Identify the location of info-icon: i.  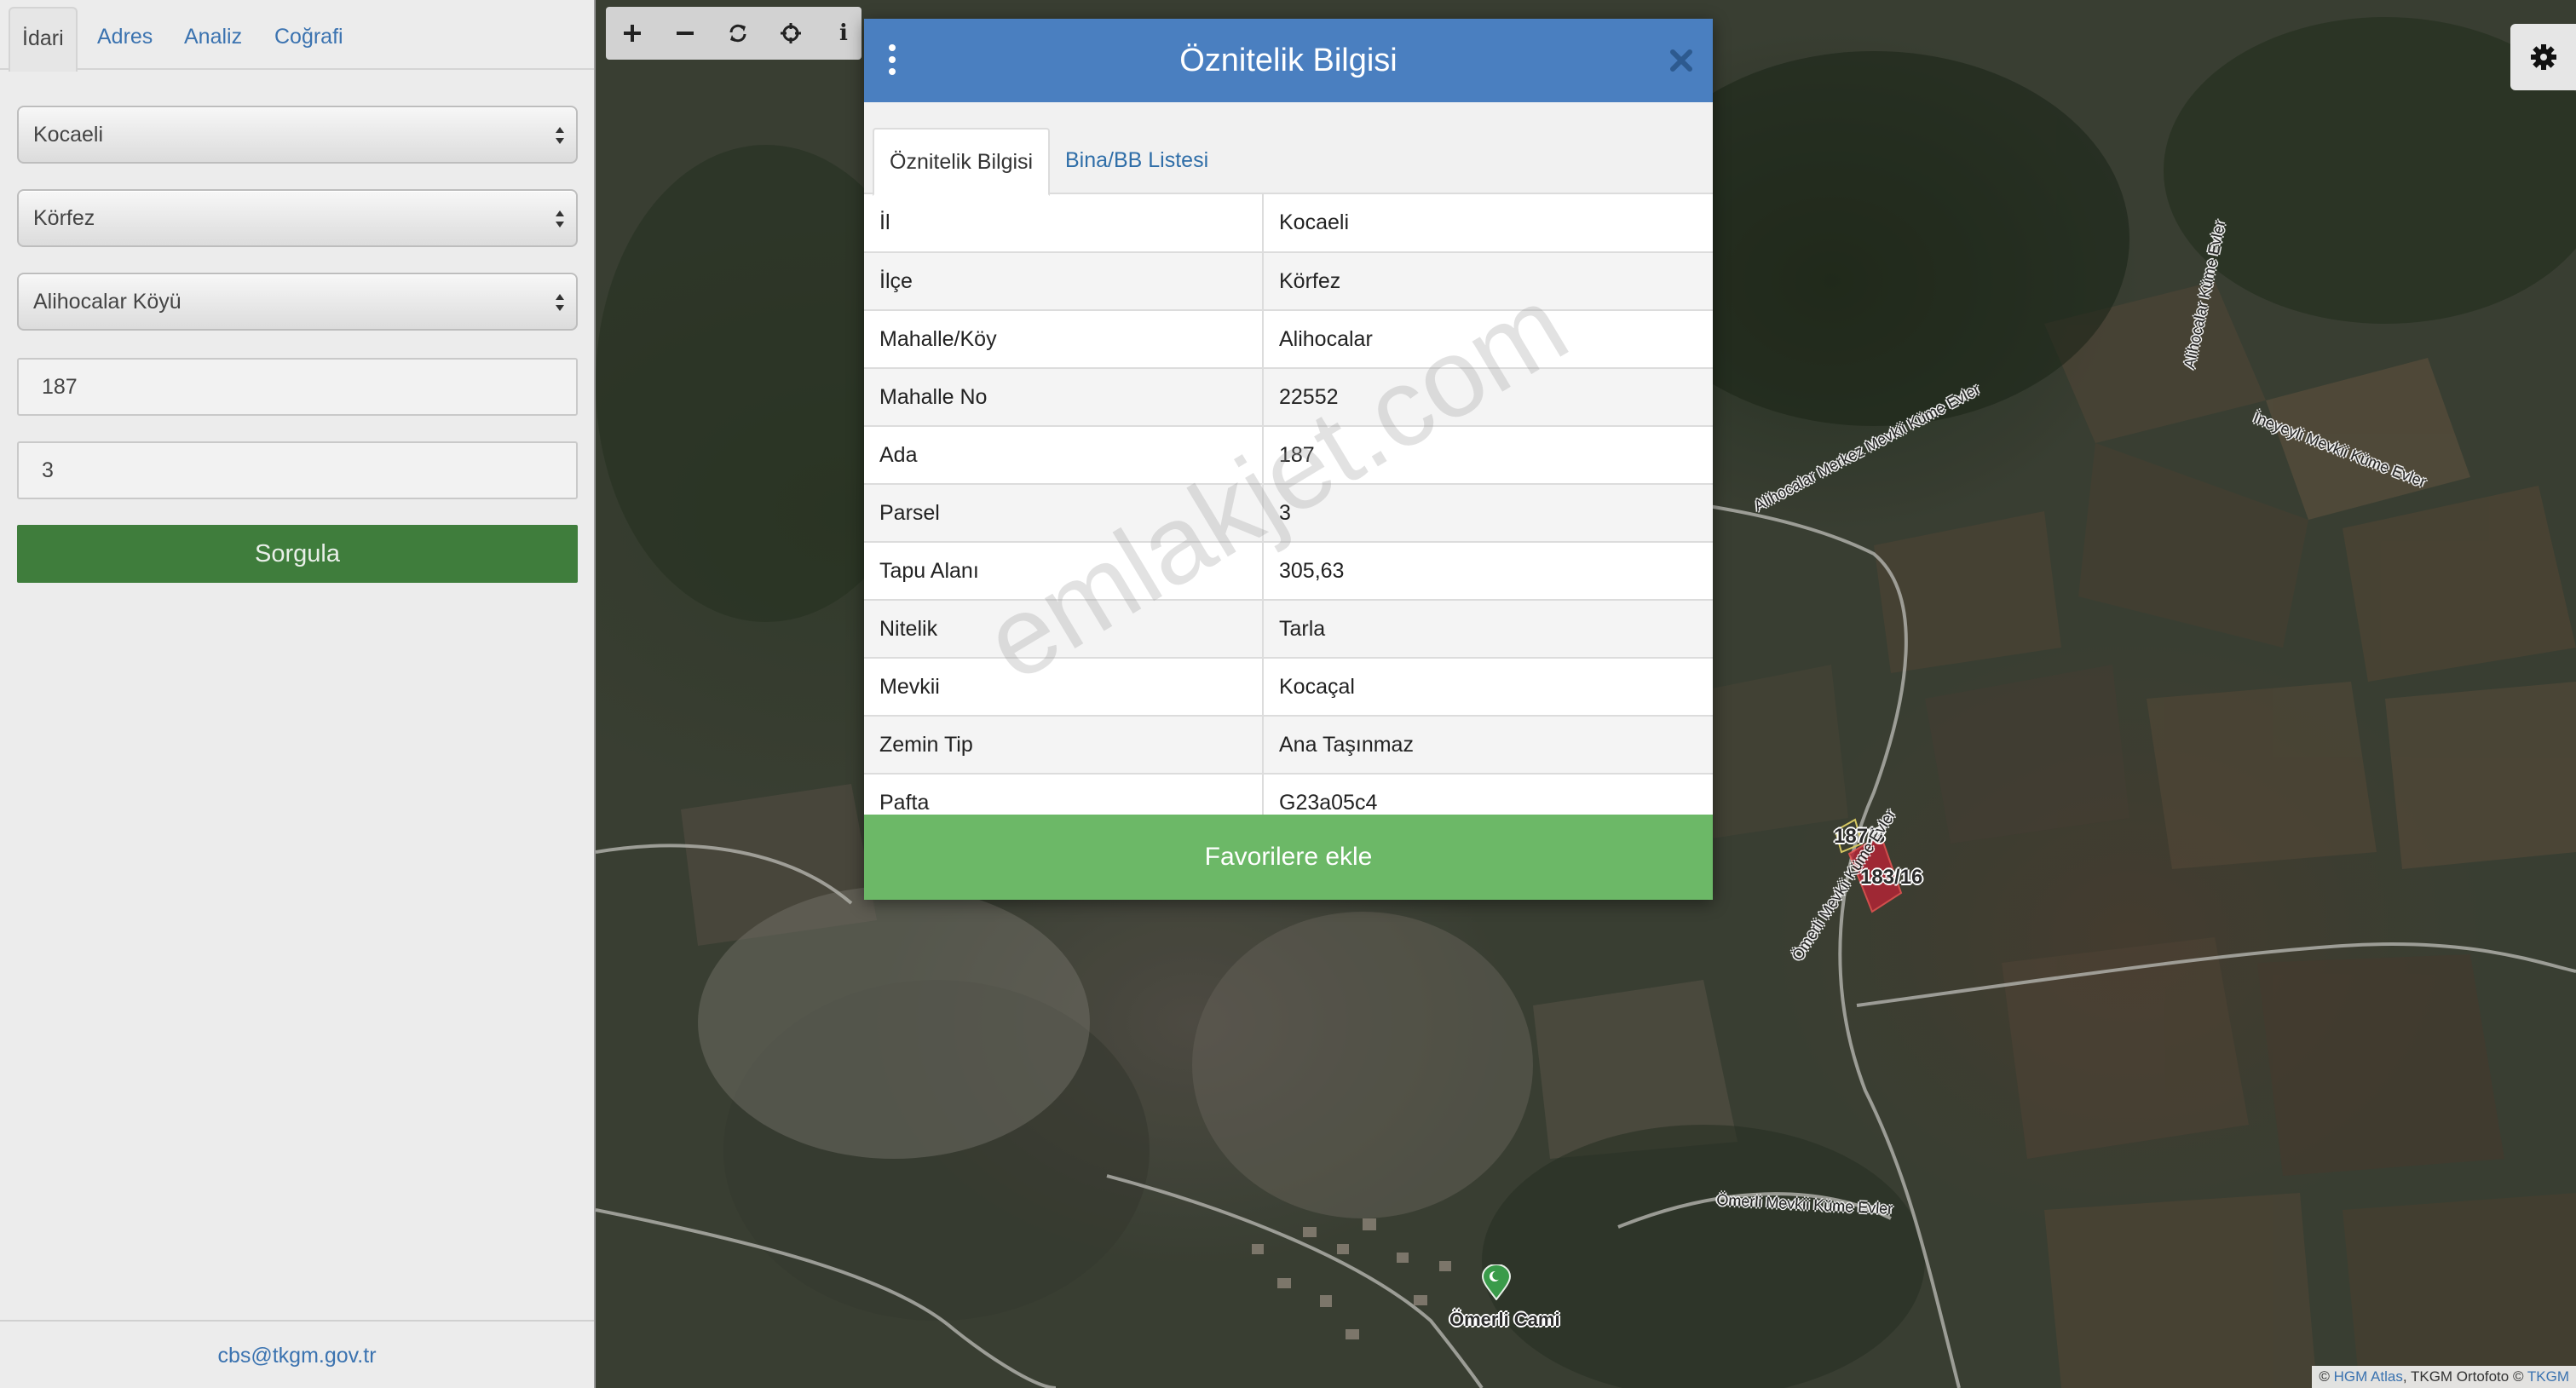
(843, 33).